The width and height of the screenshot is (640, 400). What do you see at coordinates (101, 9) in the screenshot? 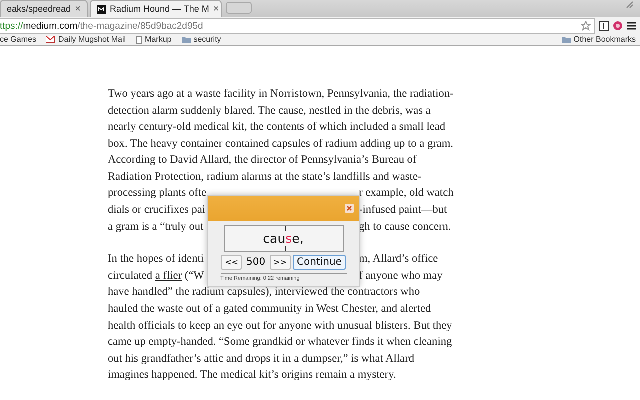
I see `medium-logo-icon` at bounding box center [101, 9].